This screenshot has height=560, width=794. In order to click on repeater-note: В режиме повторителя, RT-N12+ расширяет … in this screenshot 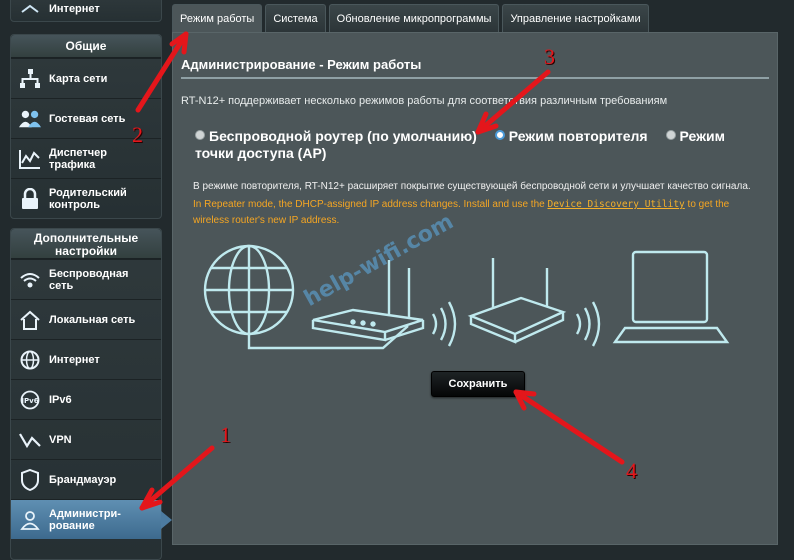, I will do `click(472, 186)`.